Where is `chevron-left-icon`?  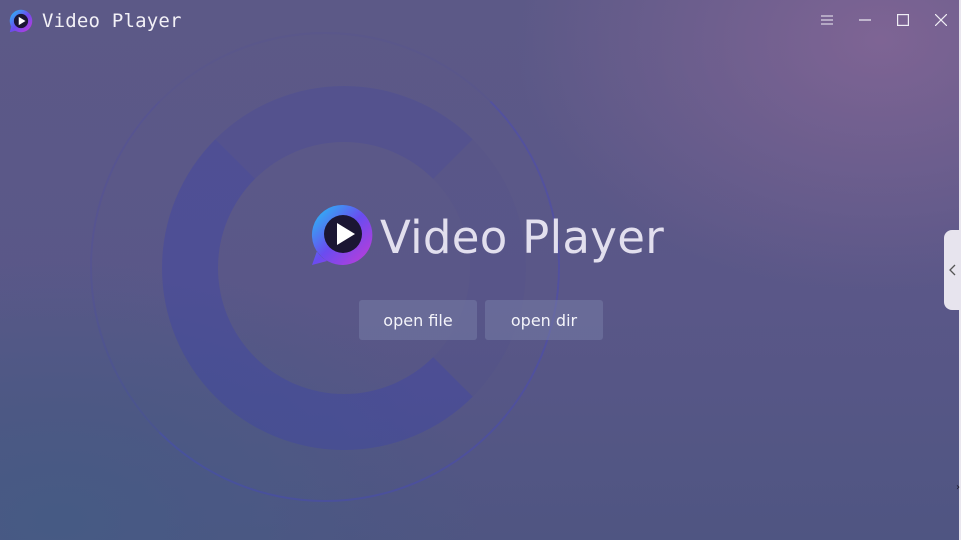 chevron-left-icon is located at coordinates (952, 270).